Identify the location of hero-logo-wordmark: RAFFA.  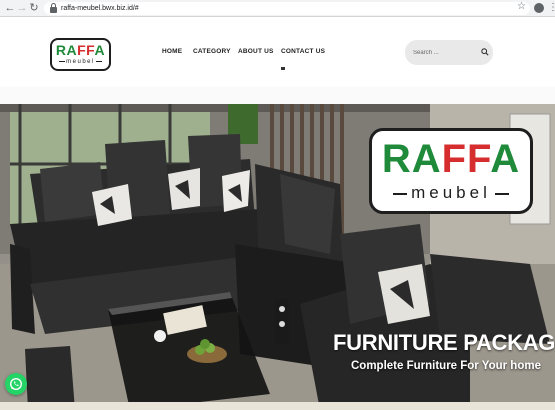
(451, 159).